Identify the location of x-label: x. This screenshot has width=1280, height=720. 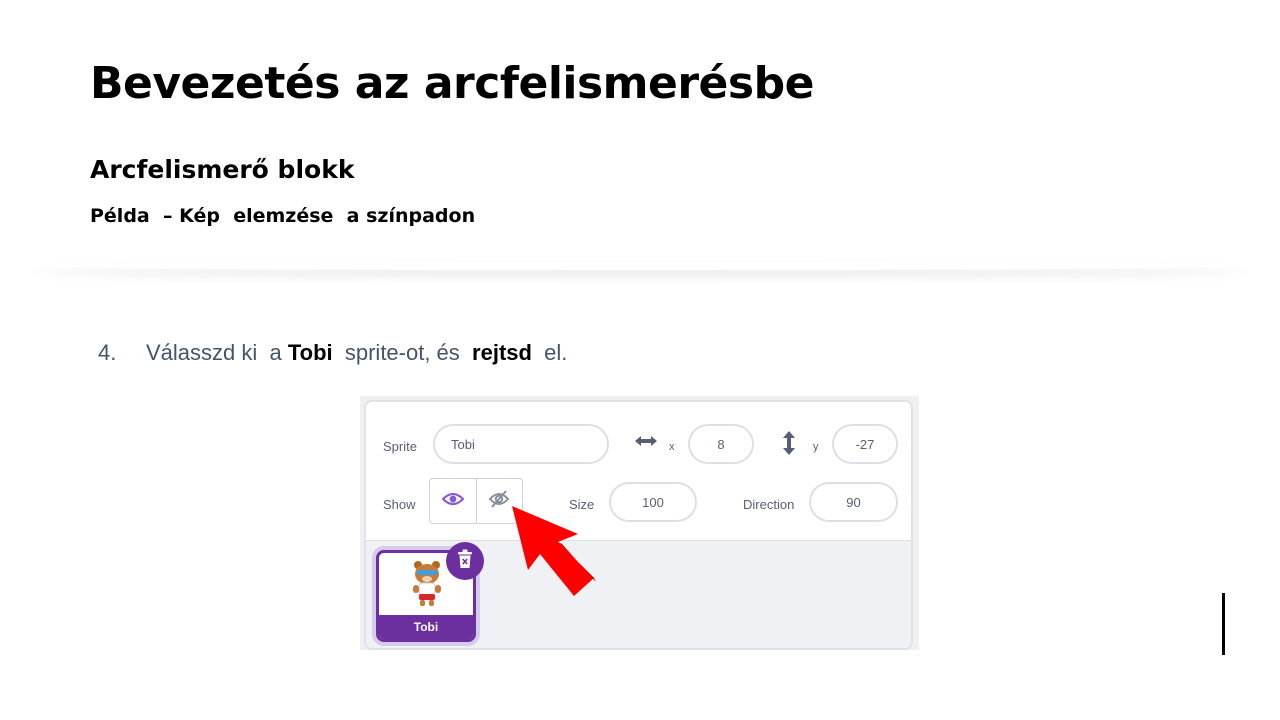
(672, 447).